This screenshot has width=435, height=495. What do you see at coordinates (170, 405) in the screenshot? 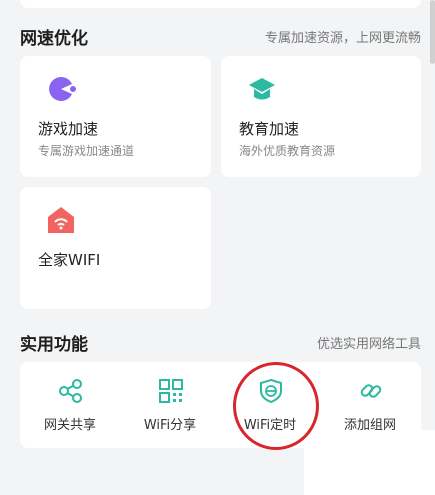
I see `wifi-share-tool: WiFi分享` at bounding box center [170, 405].